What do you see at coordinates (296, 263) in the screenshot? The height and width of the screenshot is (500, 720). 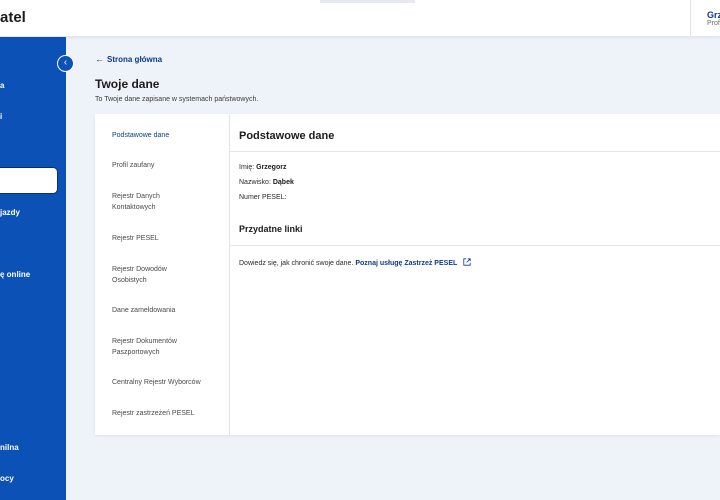 I see `useful-links-text: Dowiedz się, jak chronić swoje dane.` at bounding box center [296, 263].